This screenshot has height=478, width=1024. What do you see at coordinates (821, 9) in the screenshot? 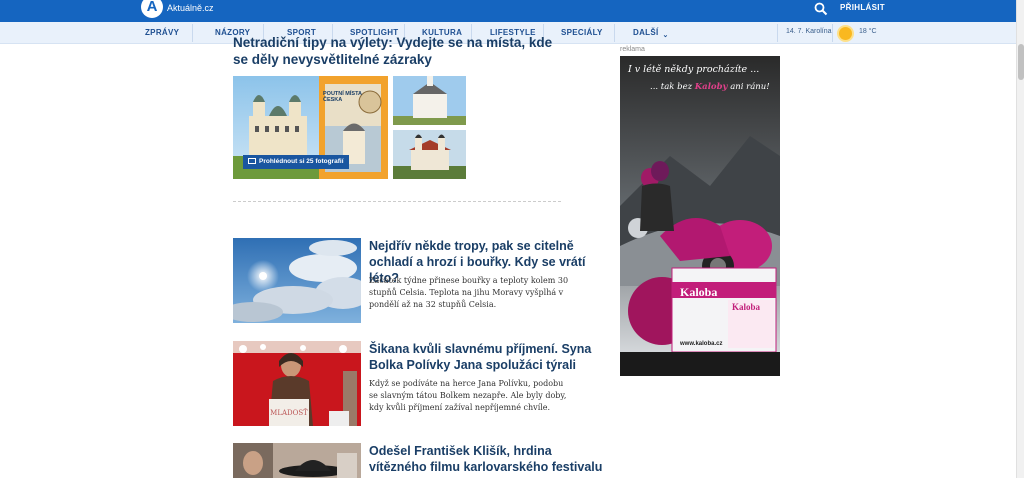
I see `search-icon` at bounding box center [821, 9].